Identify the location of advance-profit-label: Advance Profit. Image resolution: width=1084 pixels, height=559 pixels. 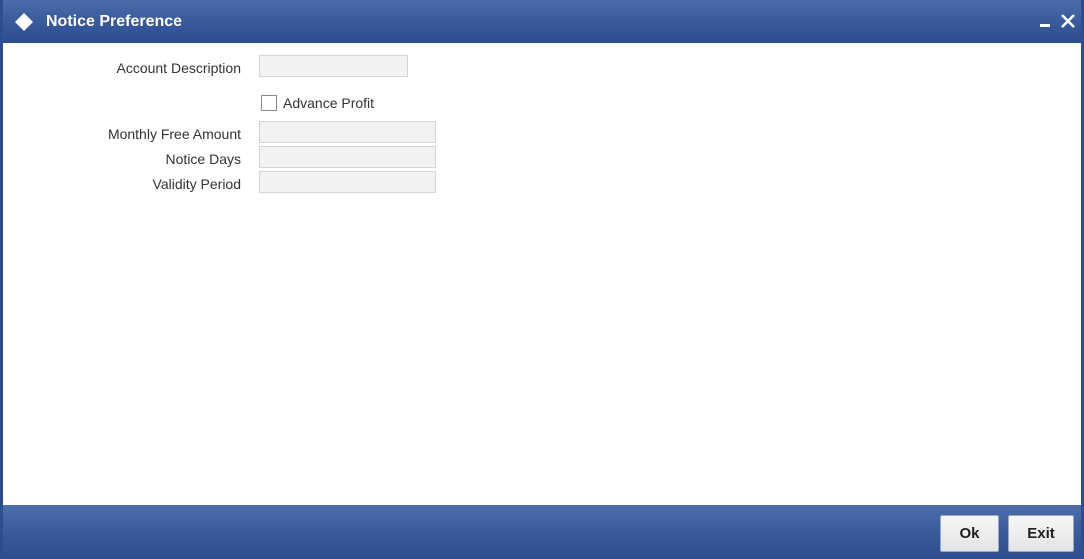
(329, 103).